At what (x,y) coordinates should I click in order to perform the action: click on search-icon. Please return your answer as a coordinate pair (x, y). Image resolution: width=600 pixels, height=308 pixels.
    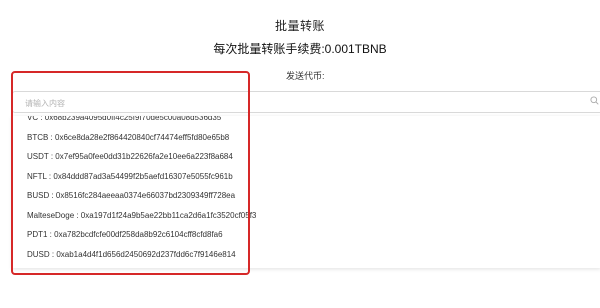
    Looking at the image, I should click on (594, 100).